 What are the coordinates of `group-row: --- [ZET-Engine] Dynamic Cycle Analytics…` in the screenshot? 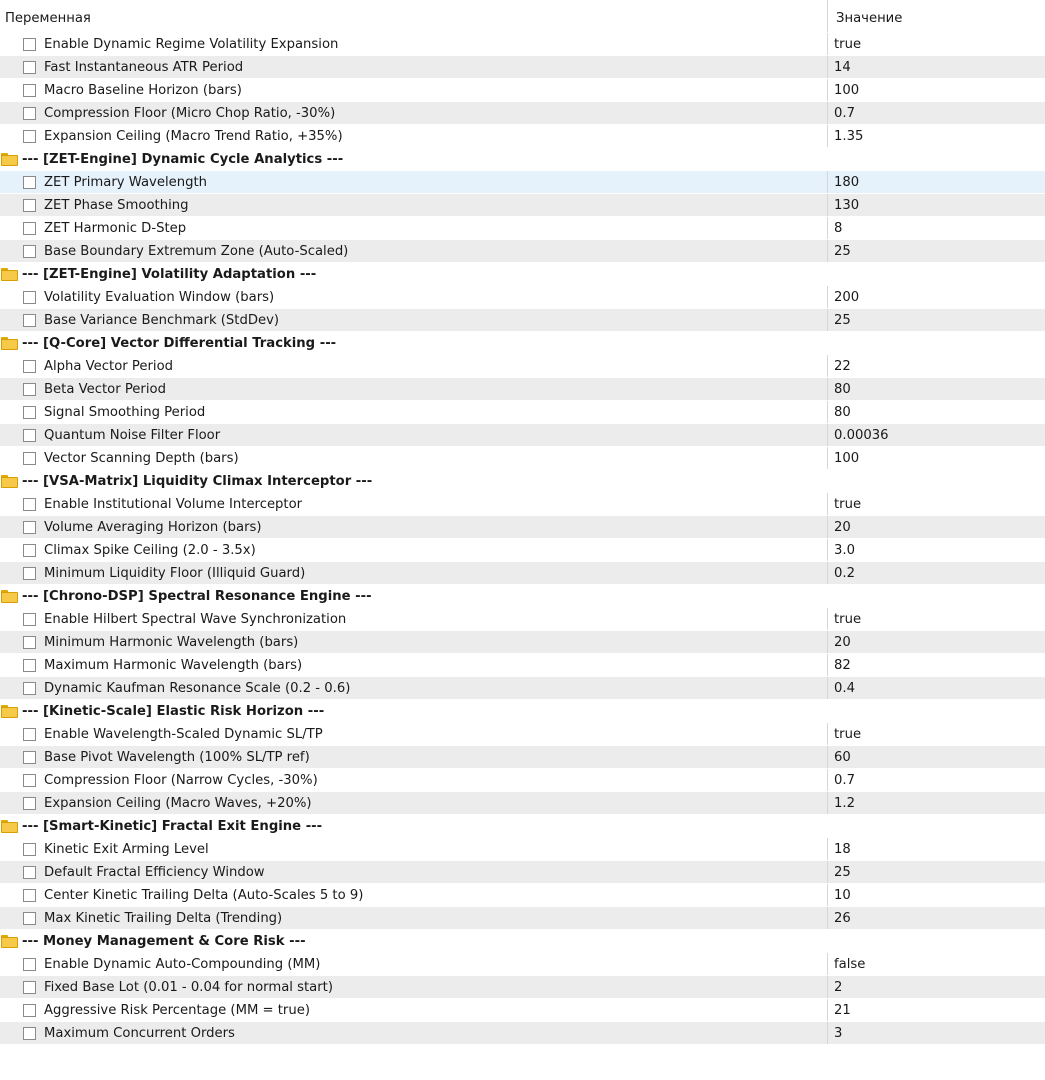 It's located at (522, 159).